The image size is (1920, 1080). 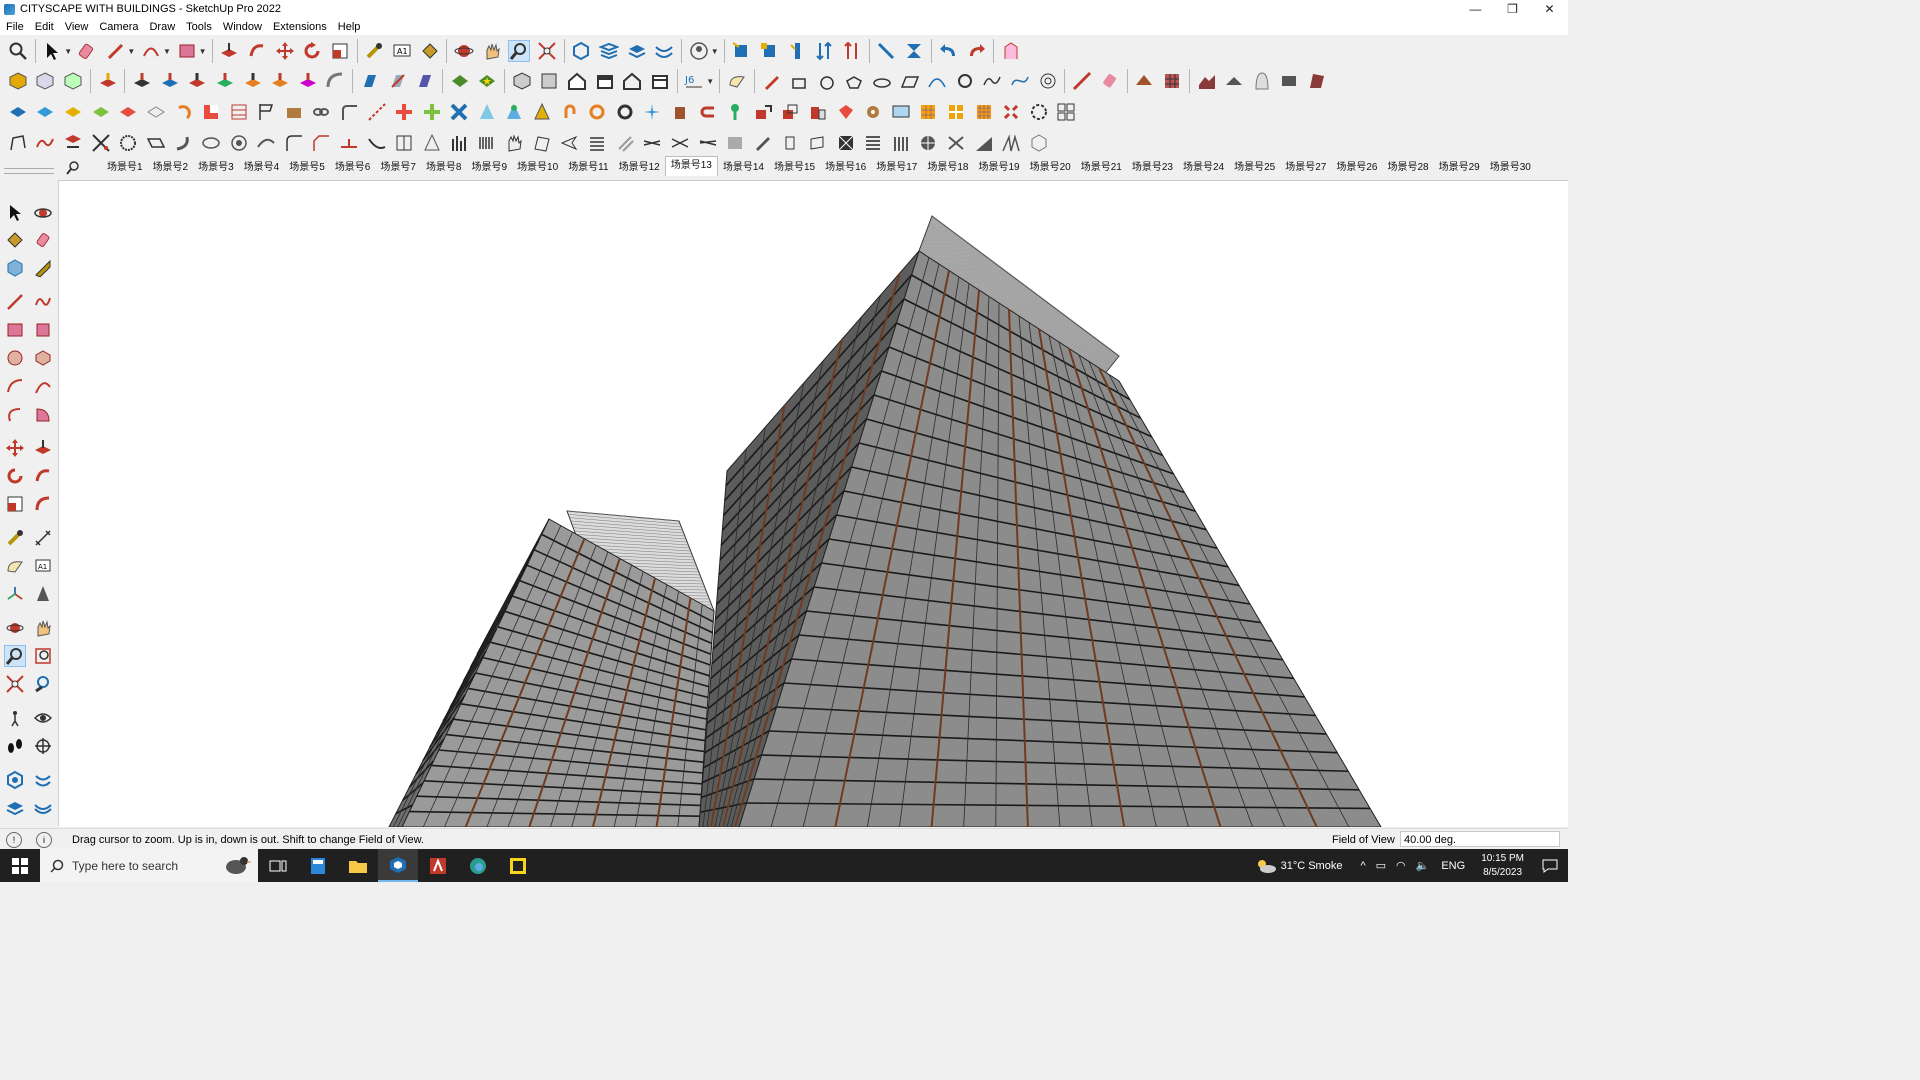 I want to click on flip-edge-icon, so click(x=1289, y=81).